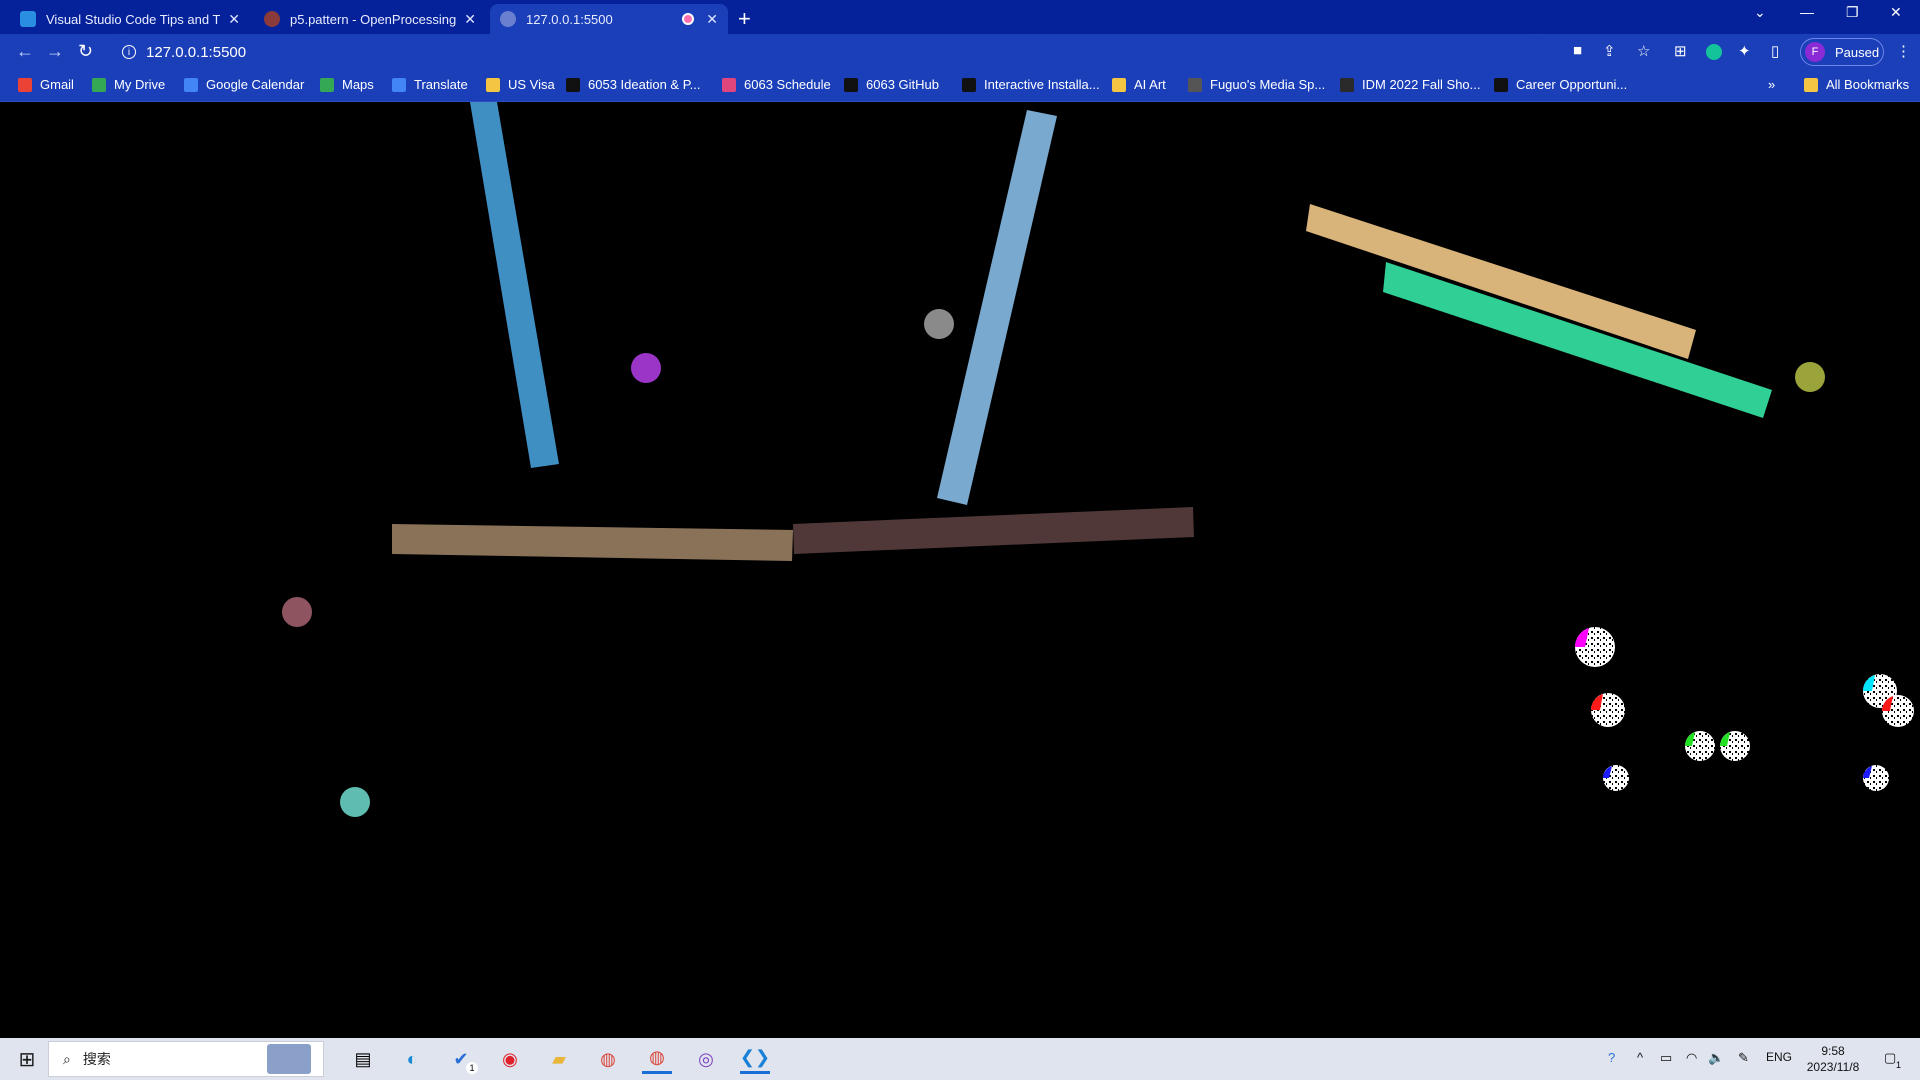 Image resolution: width=1920 pixels, height=1080 pixels. I want to click on reload-icon: ↻, so click(85, 51).